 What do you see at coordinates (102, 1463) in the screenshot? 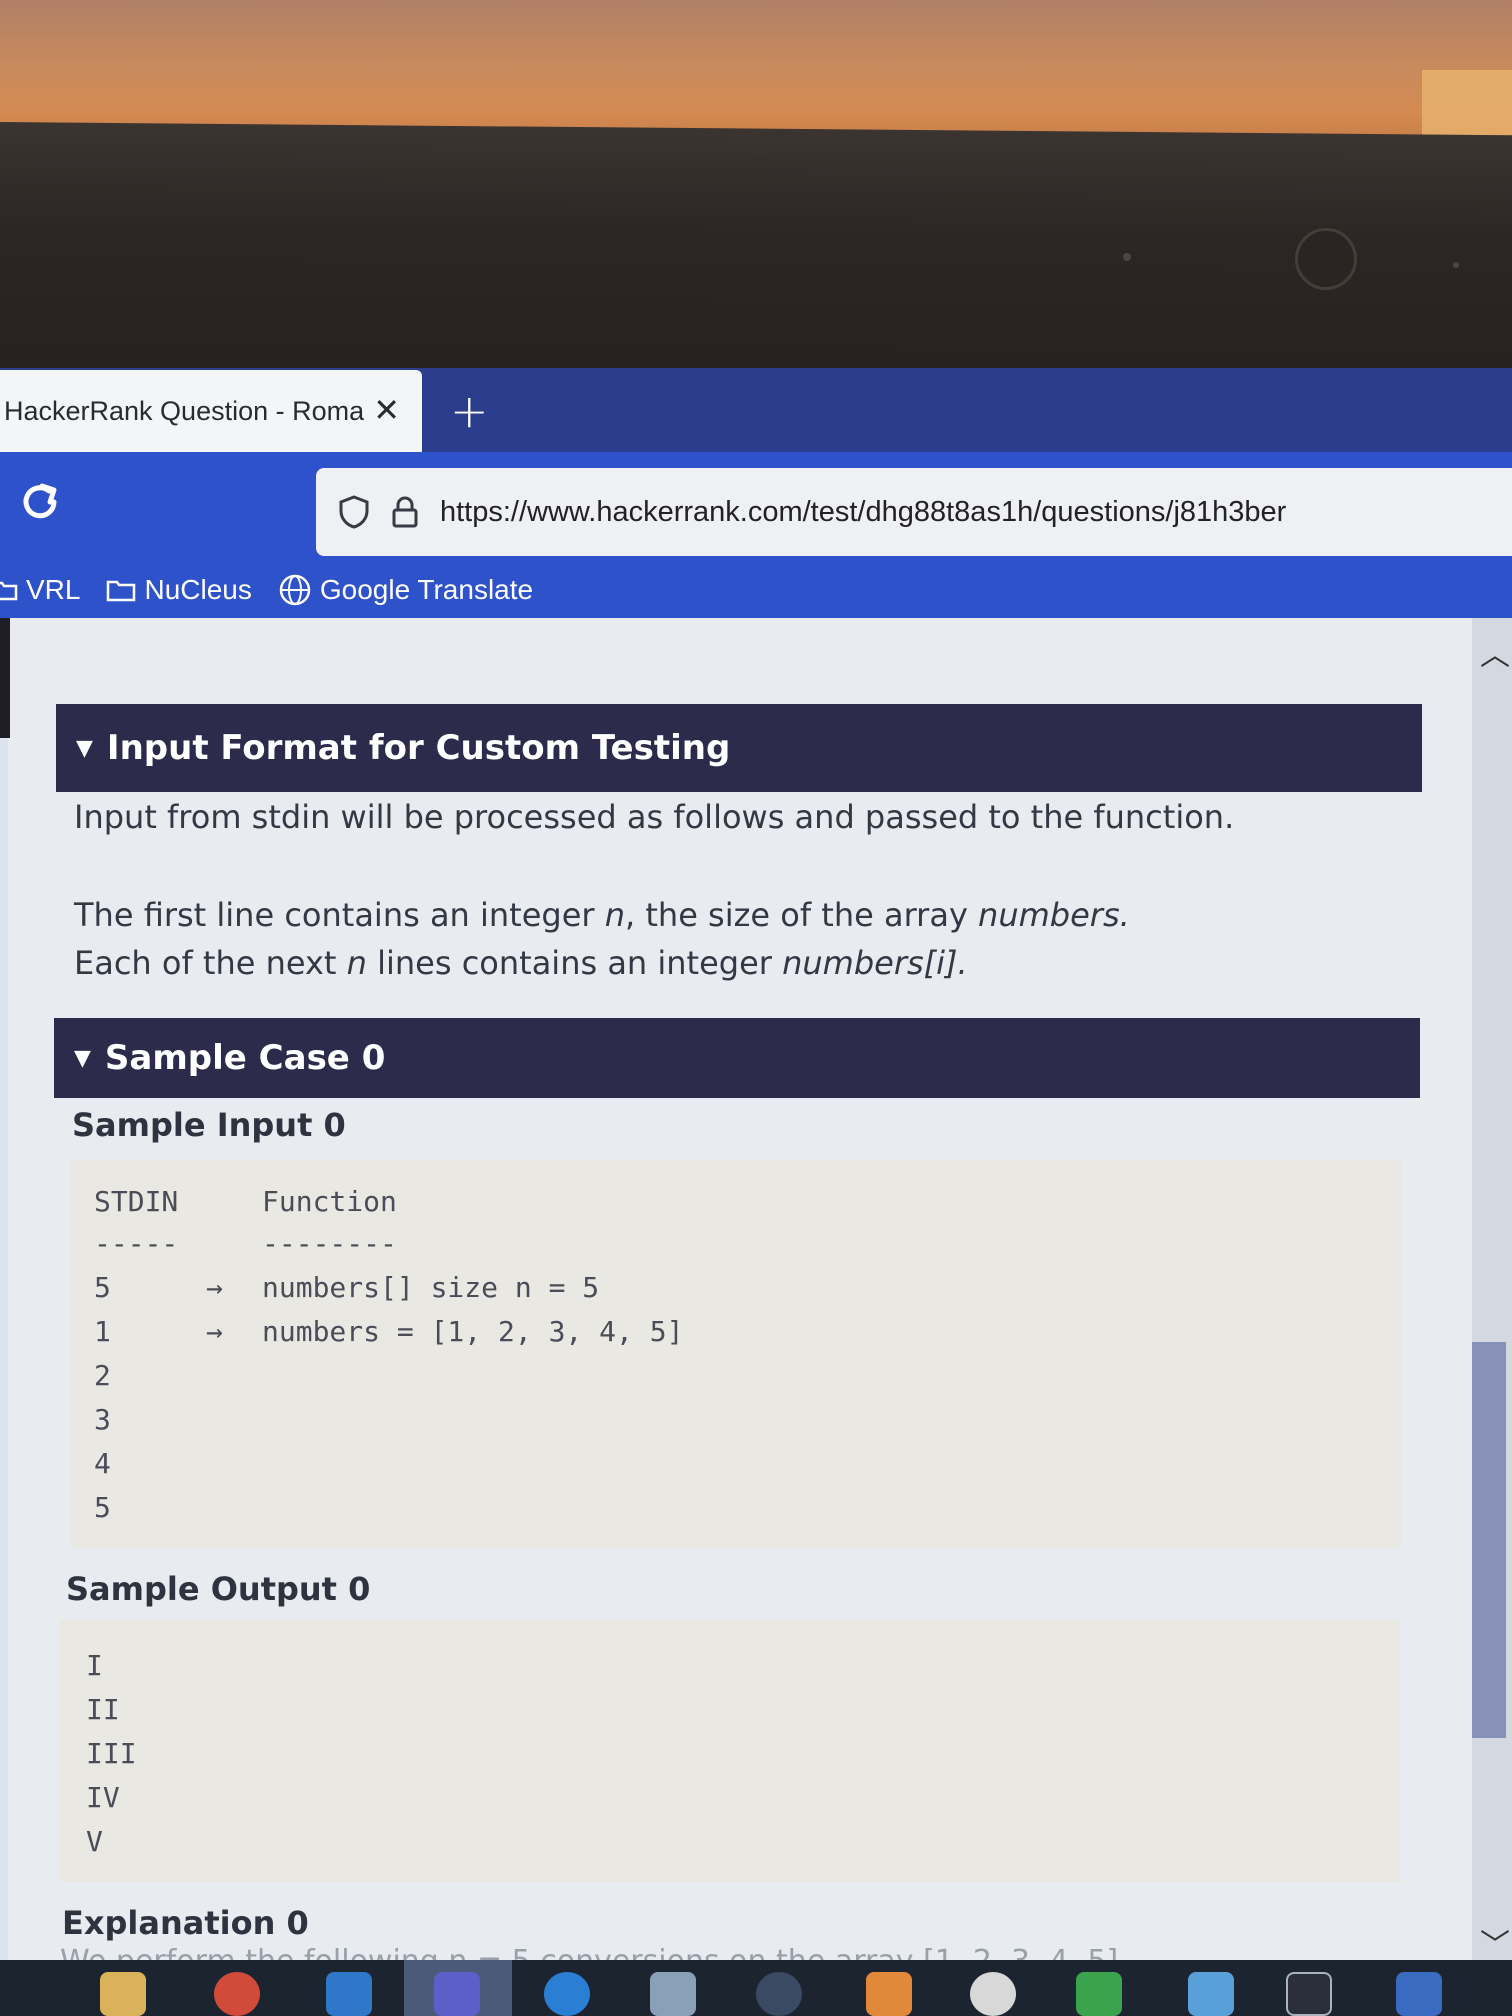
I see `stdin-line: 4` at bounding box center [102, 1463].